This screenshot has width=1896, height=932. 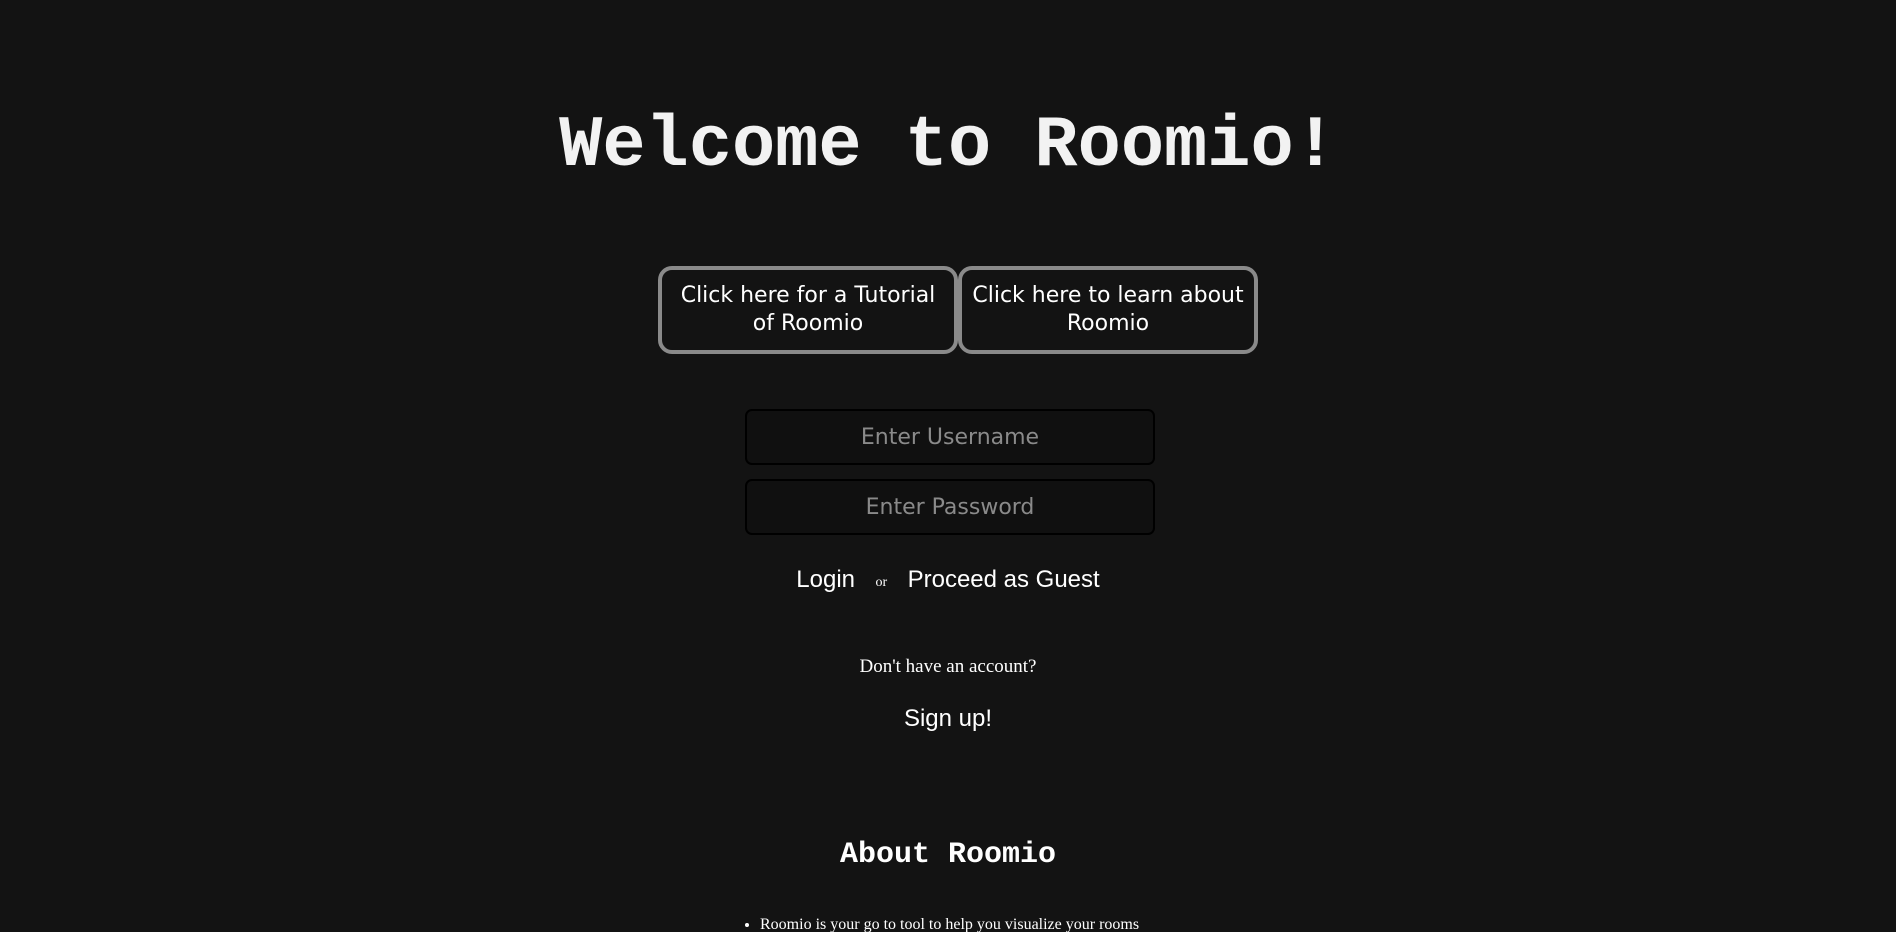 What do you see at coordinates (881, 582) in the screenshot?
I see `or-separator: or` at bounding box center [881, 582].